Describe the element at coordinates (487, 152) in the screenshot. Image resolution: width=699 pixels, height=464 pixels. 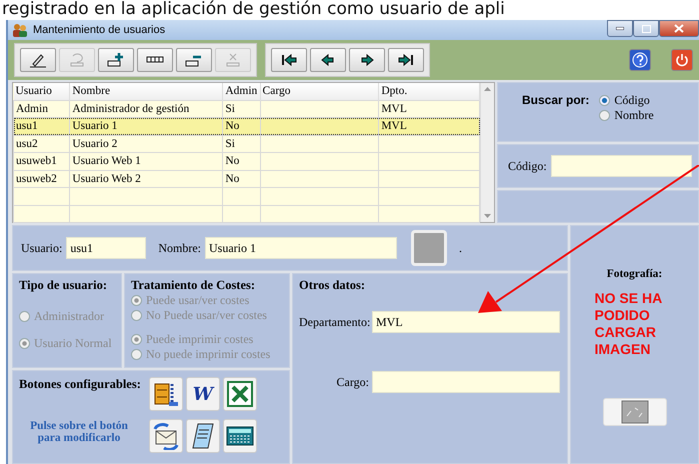
I see `scrollbar` at that location.